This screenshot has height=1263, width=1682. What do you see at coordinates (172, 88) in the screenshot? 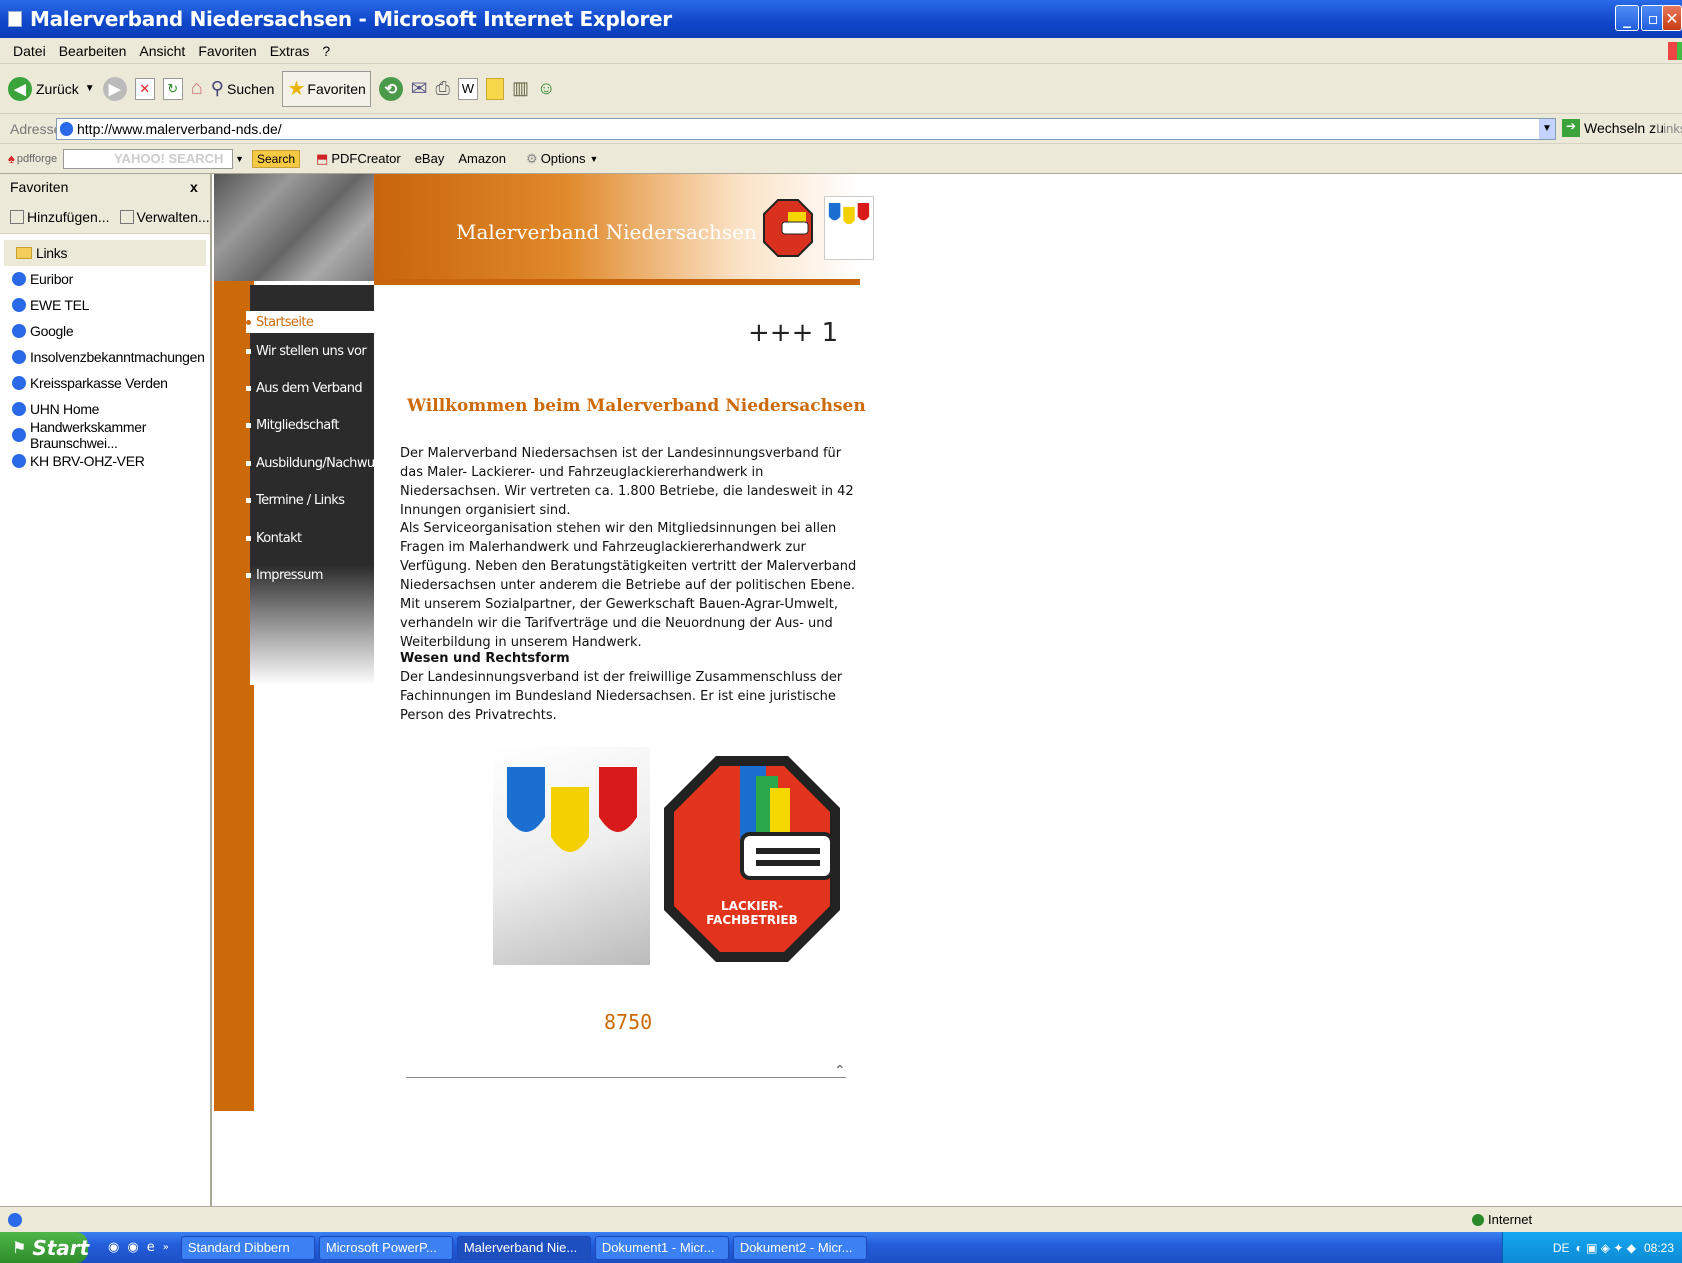
I see `refresh-button: ↻` at bounding box center [172, 88].